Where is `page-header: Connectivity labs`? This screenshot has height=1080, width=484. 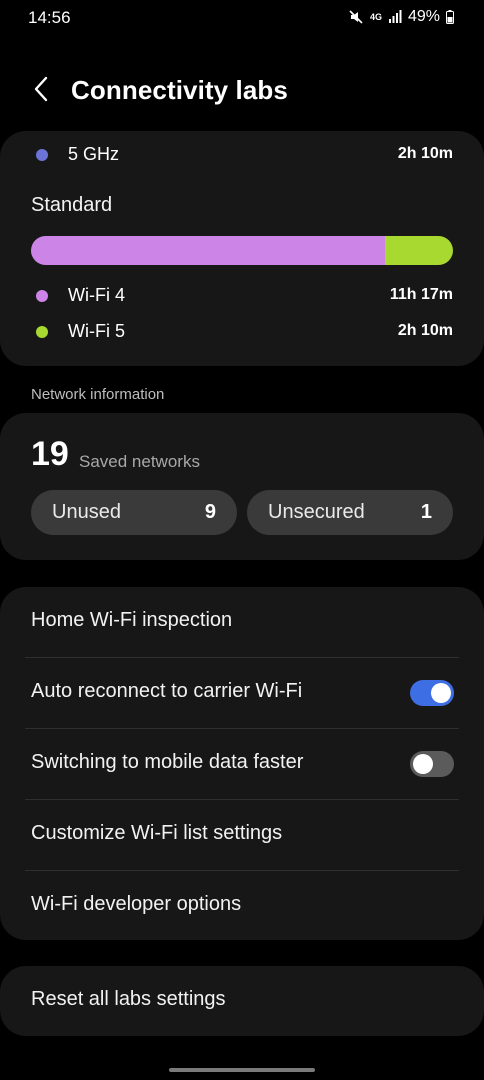 page-header: Connectivity labs is located at coordinates (242, 91).